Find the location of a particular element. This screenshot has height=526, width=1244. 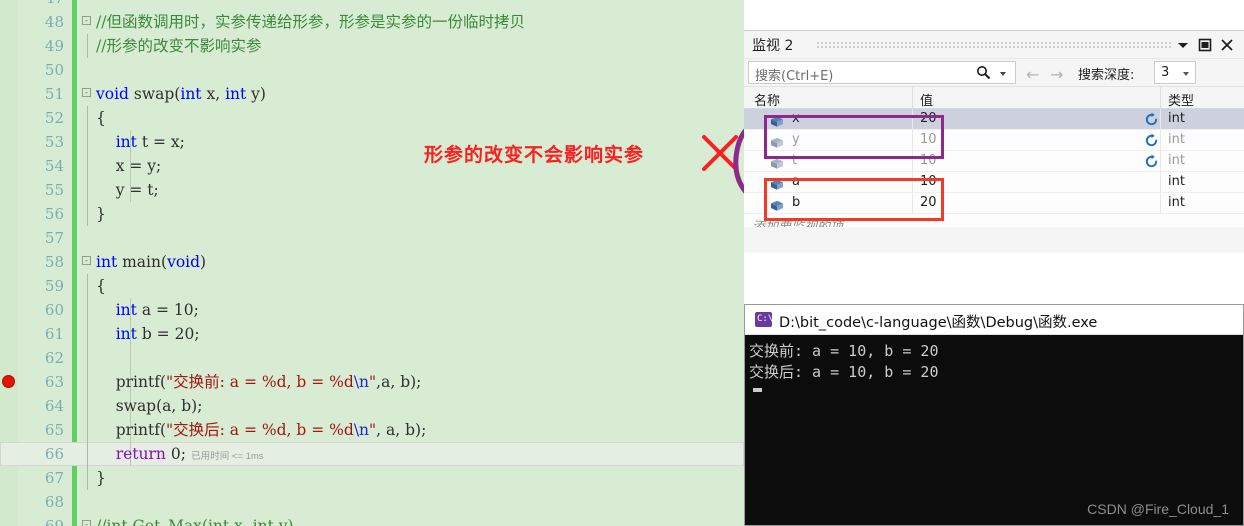

code-token: 20 is located at coordinates (184, 334).